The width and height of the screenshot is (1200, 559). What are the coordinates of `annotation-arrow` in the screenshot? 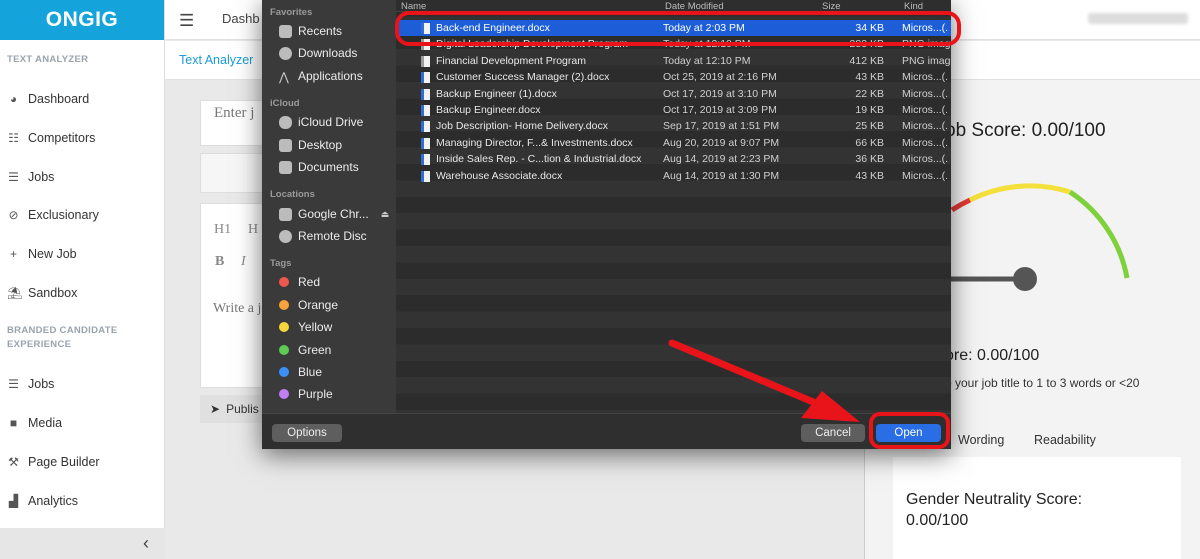 It's located at (764, 380).